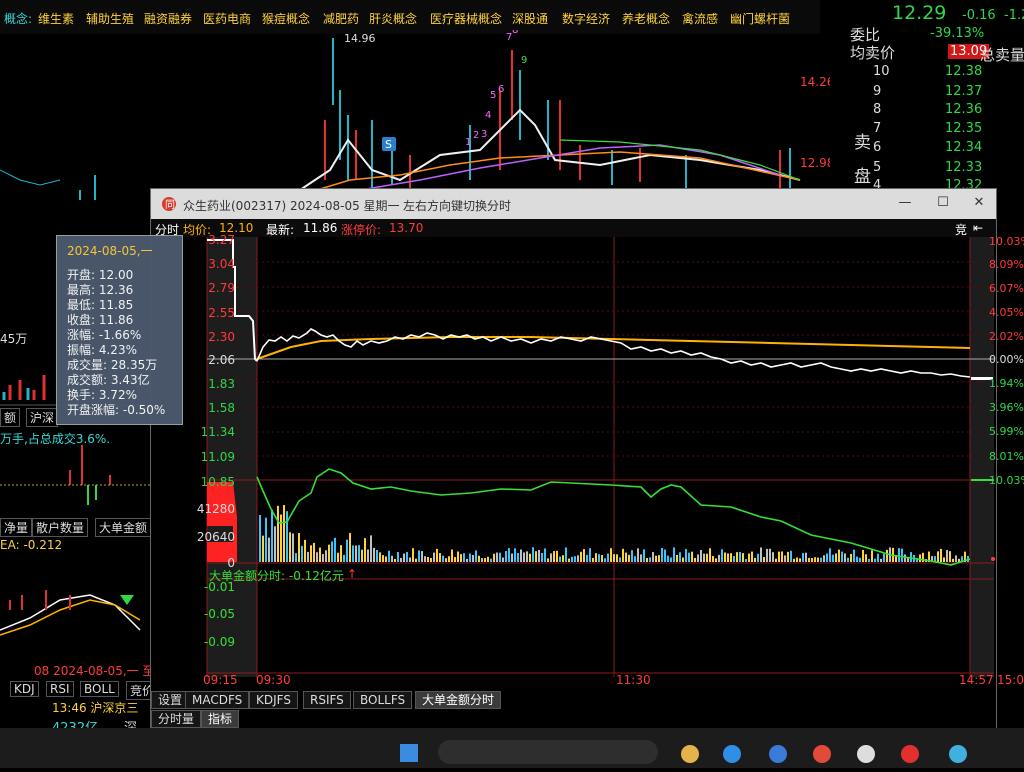 This screenshot has height=772, width=1024. What do you see at coordinates (24, 689) in the screenshot?
I see `indicator-tab: KDJ` at bounding box center [24, 689].